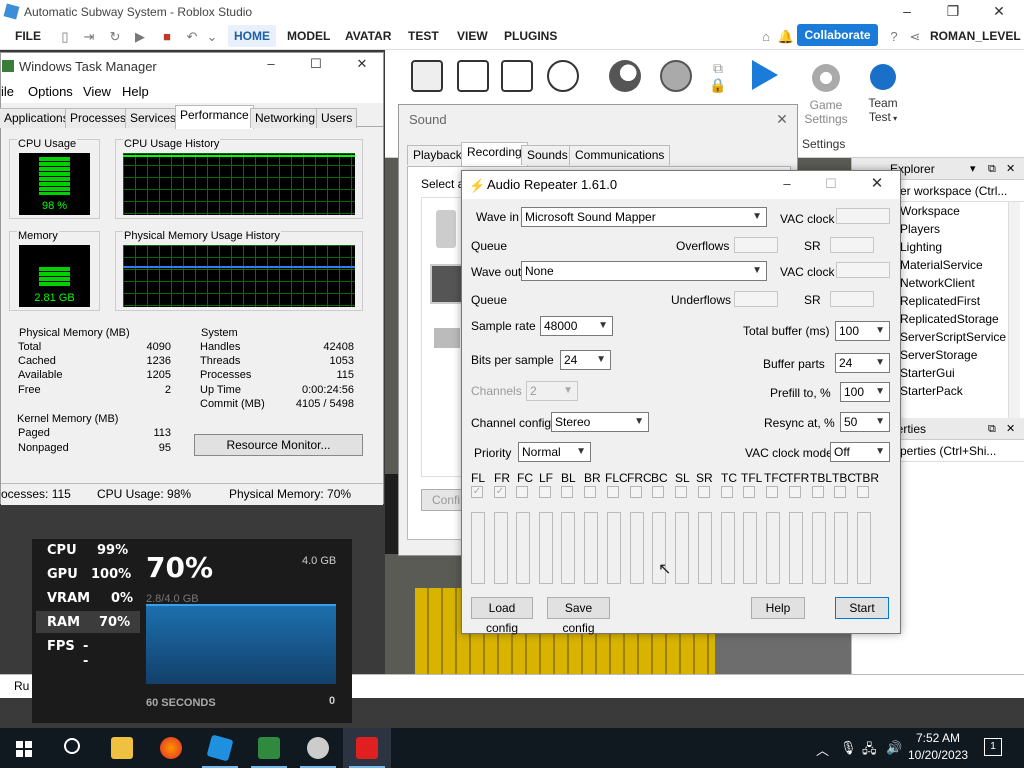 This screenshot has height=768, width=1024. I want to click on start-button: Start, so click(862, 608).